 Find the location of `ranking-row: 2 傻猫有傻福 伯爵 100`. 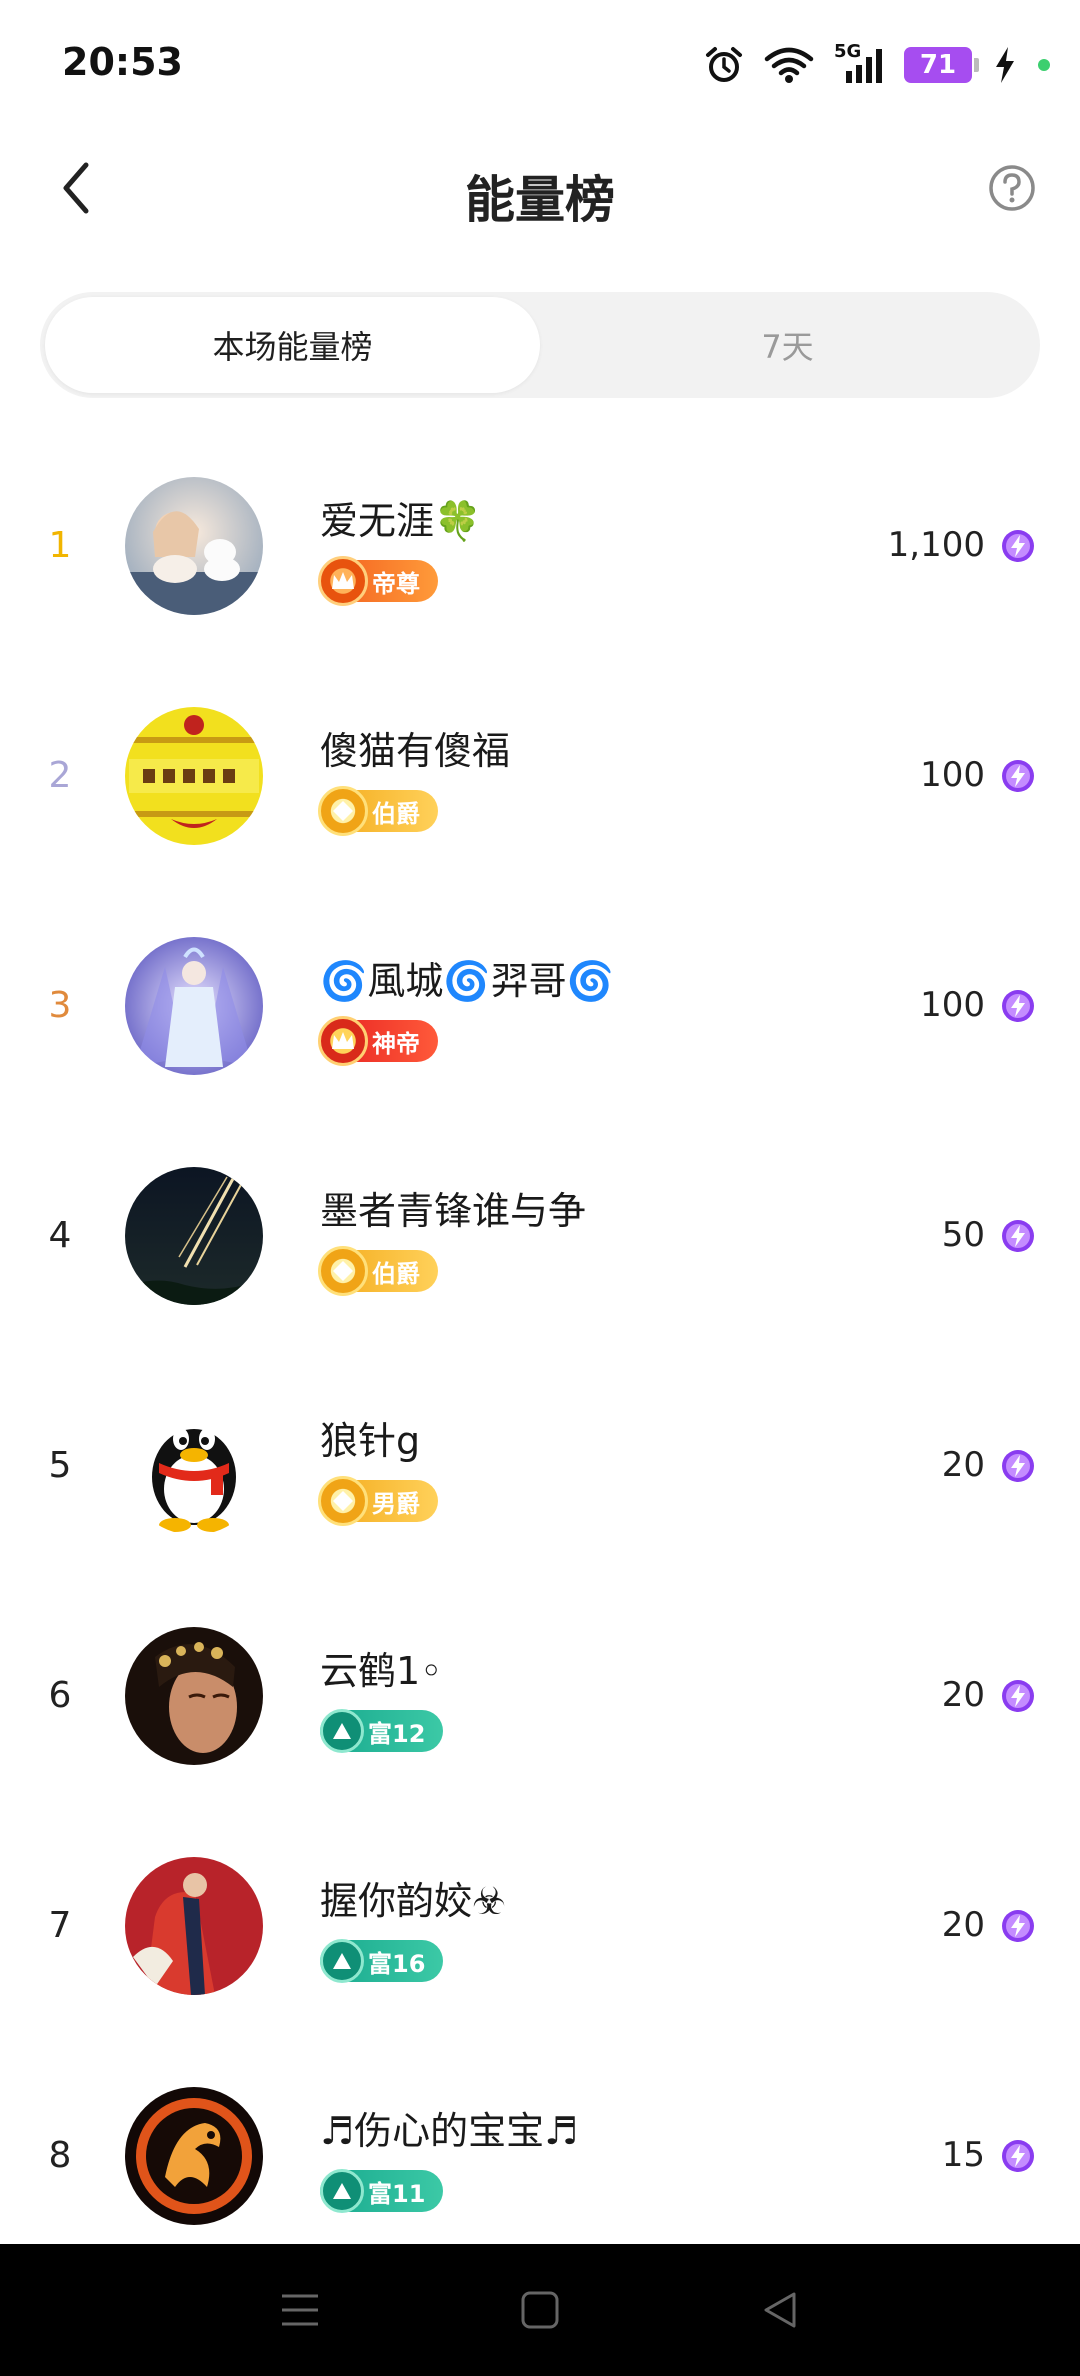

ranking-row: 2 傻猫有傻福 伯爵 100 is located at coordinates (540, 775).